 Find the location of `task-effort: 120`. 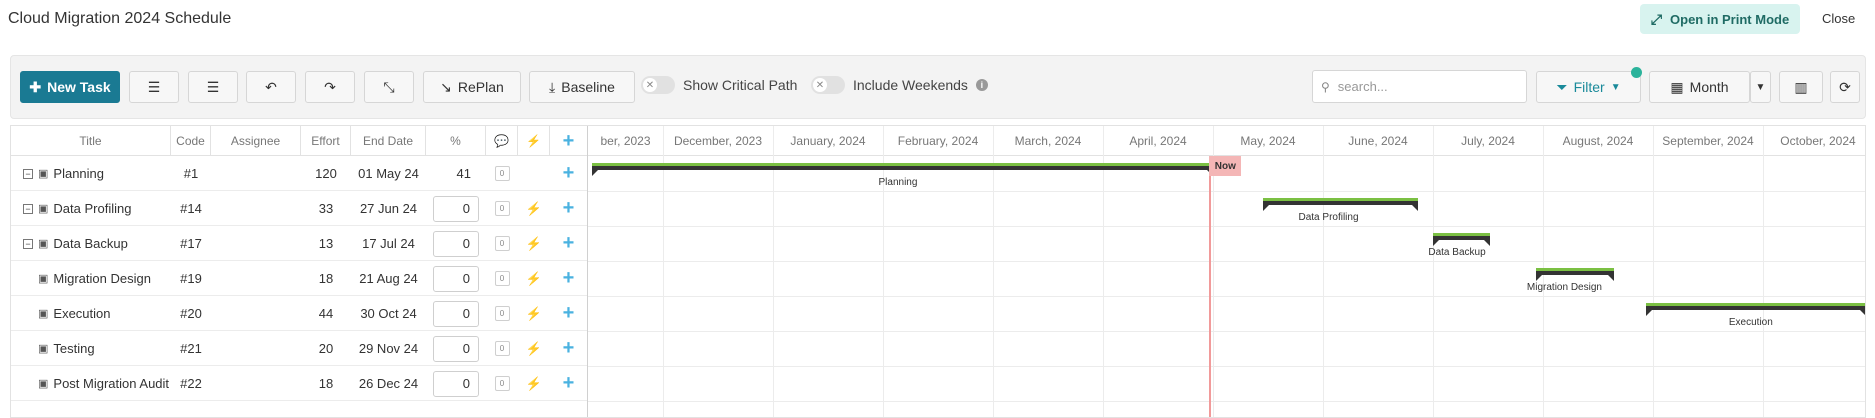

task-effort: 120 is located at coordinates (326, 173).